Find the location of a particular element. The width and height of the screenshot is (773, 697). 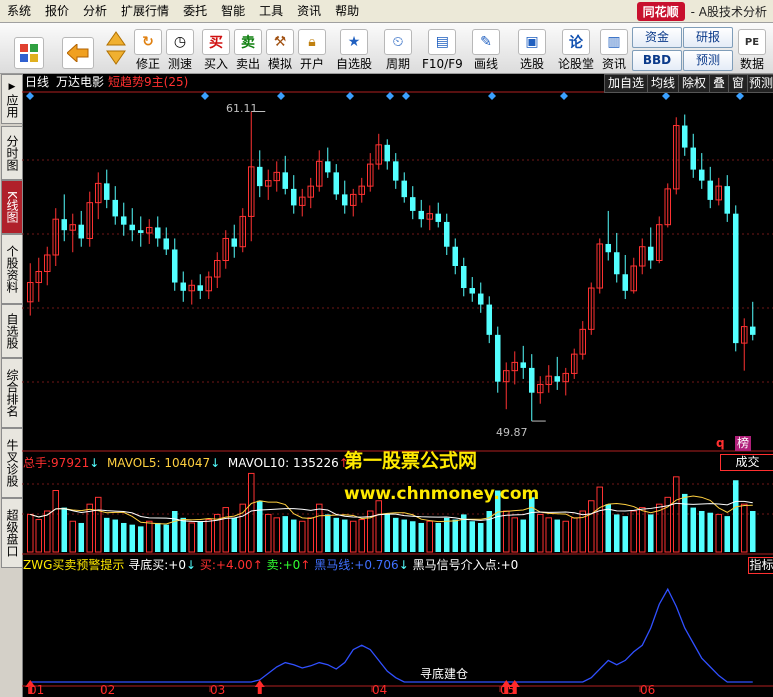

menu-quote: 报价 is located at coordinates (57, 11).